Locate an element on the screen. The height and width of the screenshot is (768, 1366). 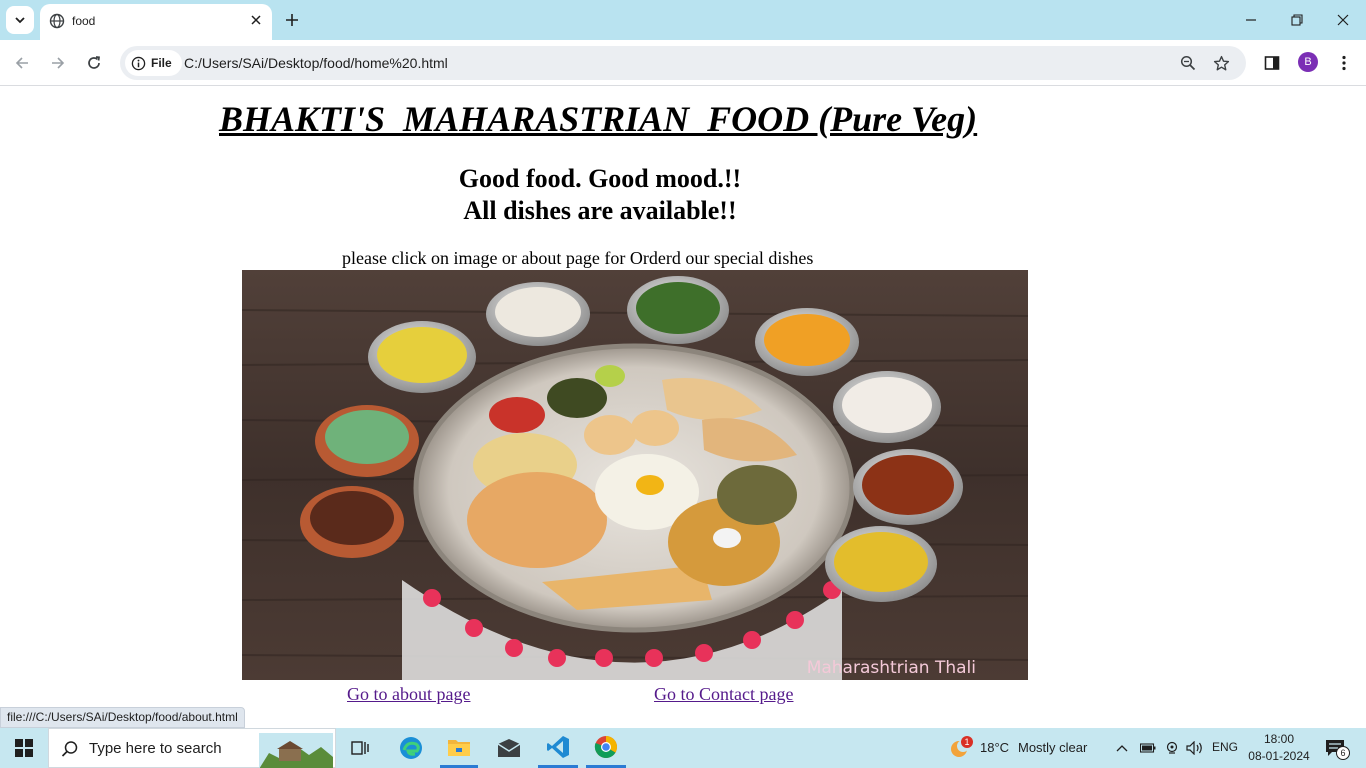
chrome-icon is located at coordinates (605, 746).